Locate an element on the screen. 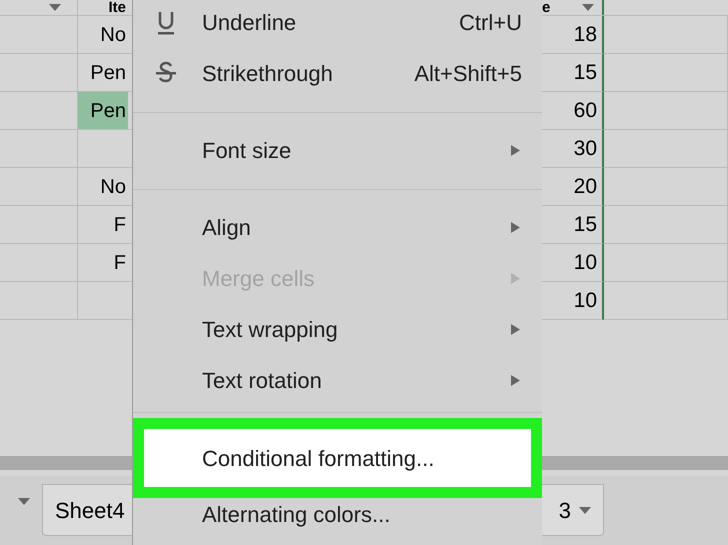  tab-menu-caret-icon is located at coordinates (585, 510).